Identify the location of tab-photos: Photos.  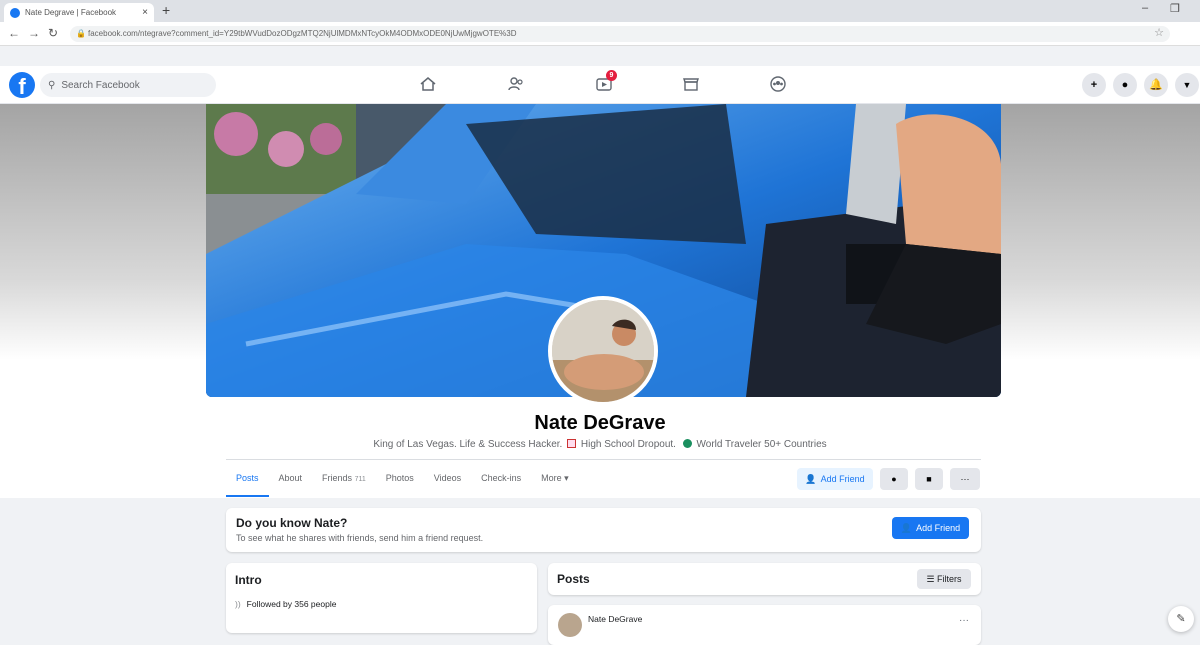
(400, 481).